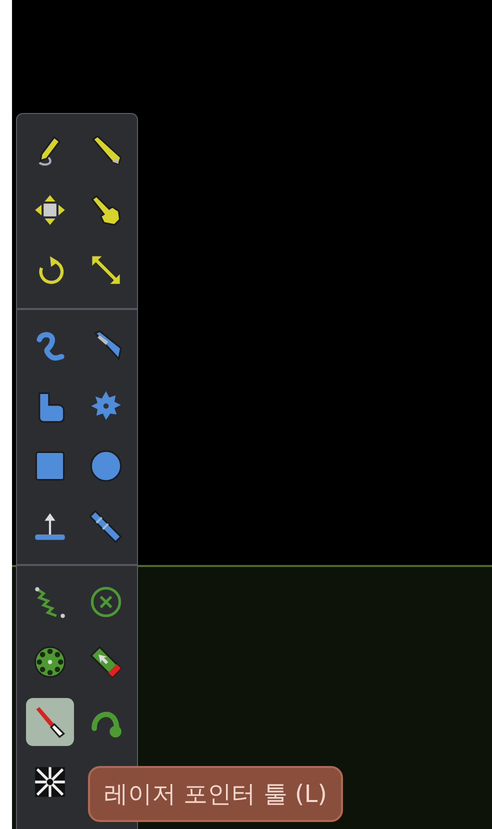 Image resolution: width=492 pixels, height=829 pixels. I want to click on dotted-wheel-icon, so click(50, 662).